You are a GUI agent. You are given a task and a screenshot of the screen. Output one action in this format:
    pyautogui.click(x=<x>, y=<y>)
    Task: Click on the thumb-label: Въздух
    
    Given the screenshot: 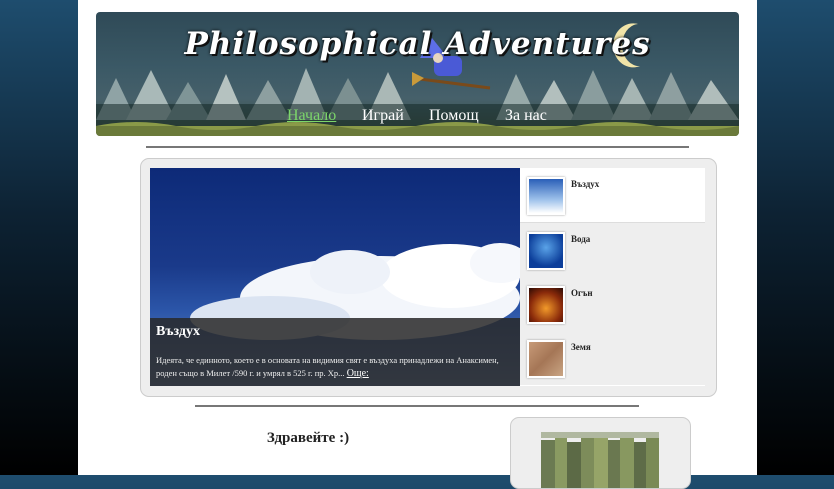 What is the action you would take?
    pyautogui.click(x=585, y=184)
    